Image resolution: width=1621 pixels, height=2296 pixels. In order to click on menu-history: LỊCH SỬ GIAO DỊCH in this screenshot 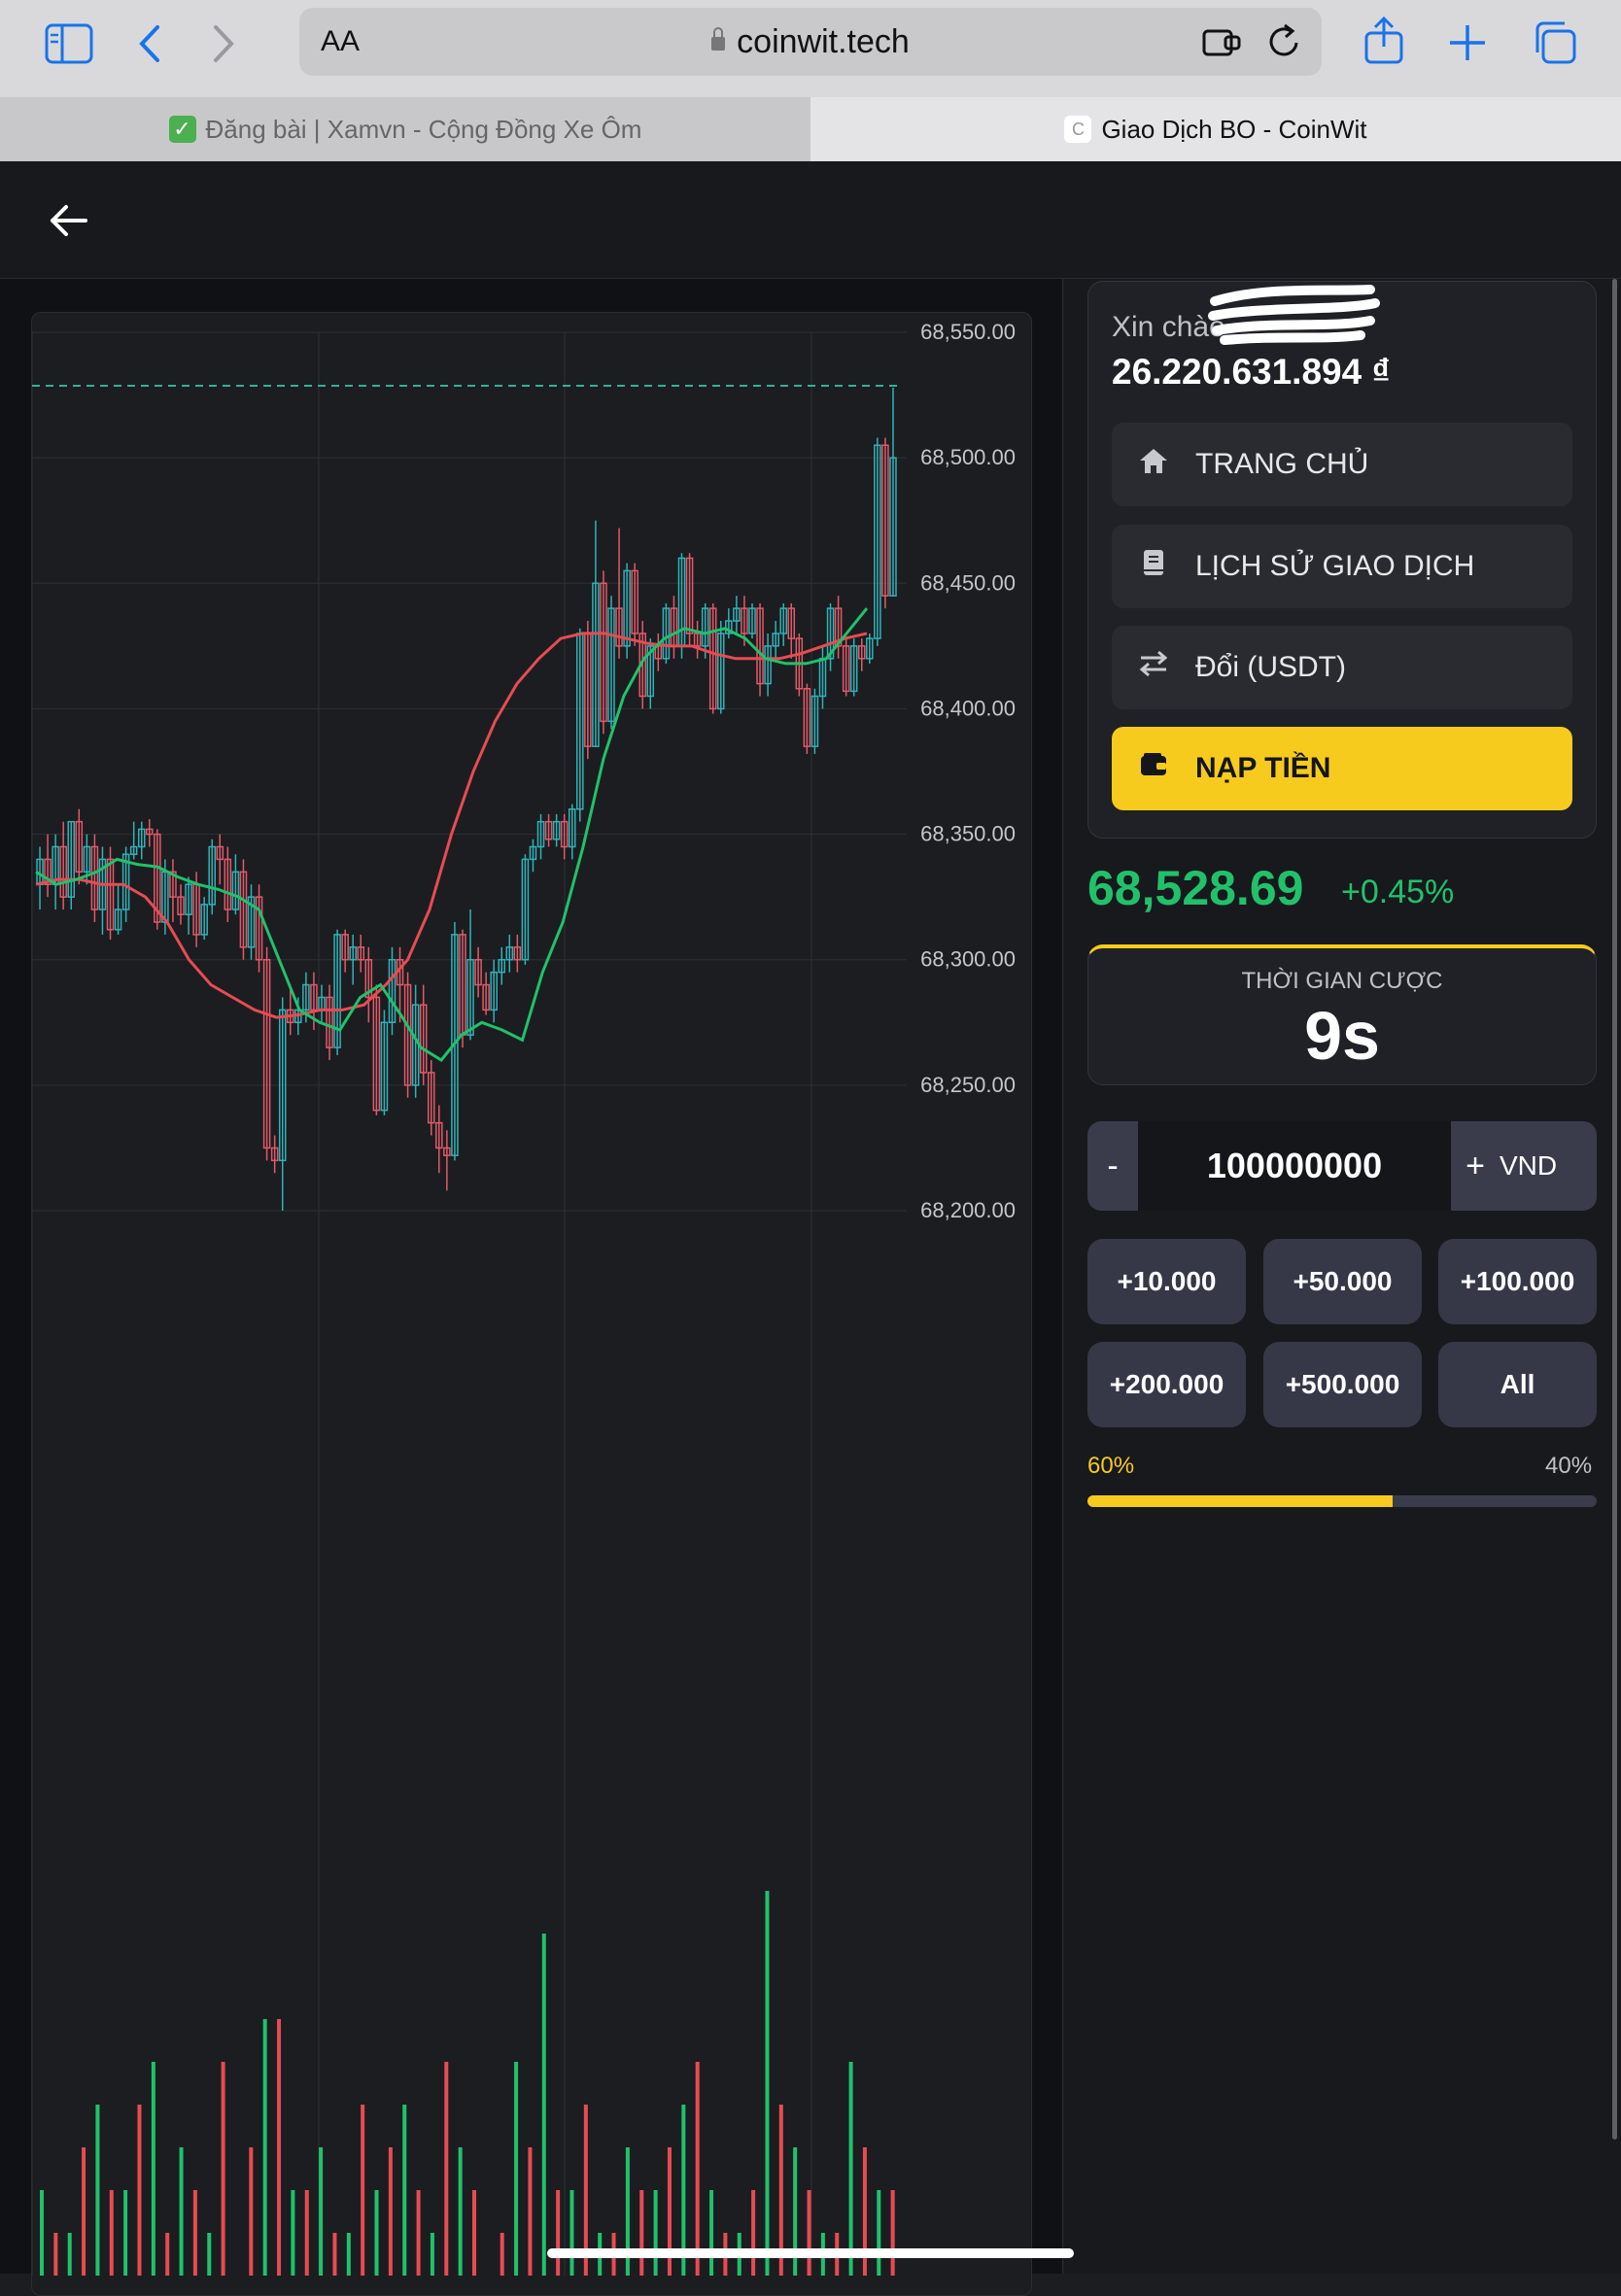, I will do `click(1342, 566)`.